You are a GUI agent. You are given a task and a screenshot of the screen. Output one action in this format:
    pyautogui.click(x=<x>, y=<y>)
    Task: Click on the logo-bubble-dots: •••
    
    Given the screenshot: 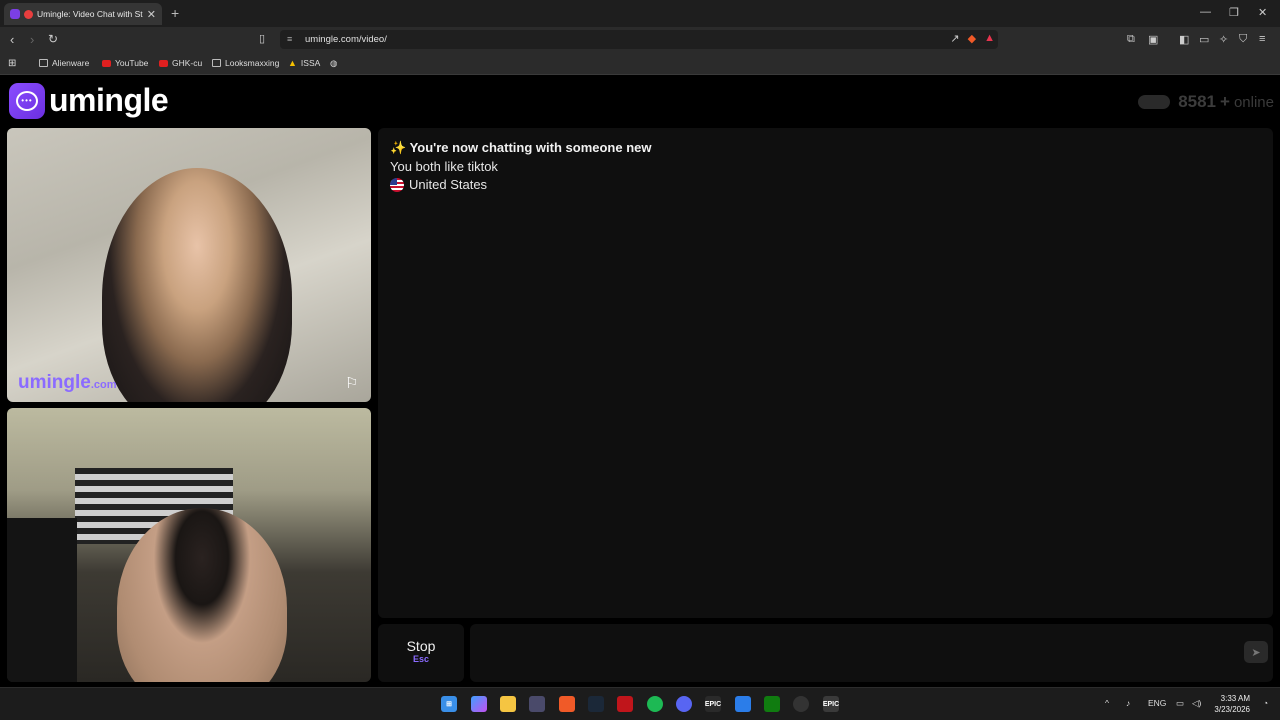 What is the action you would take?
    pyautogui.click(x=27, y=100)
    